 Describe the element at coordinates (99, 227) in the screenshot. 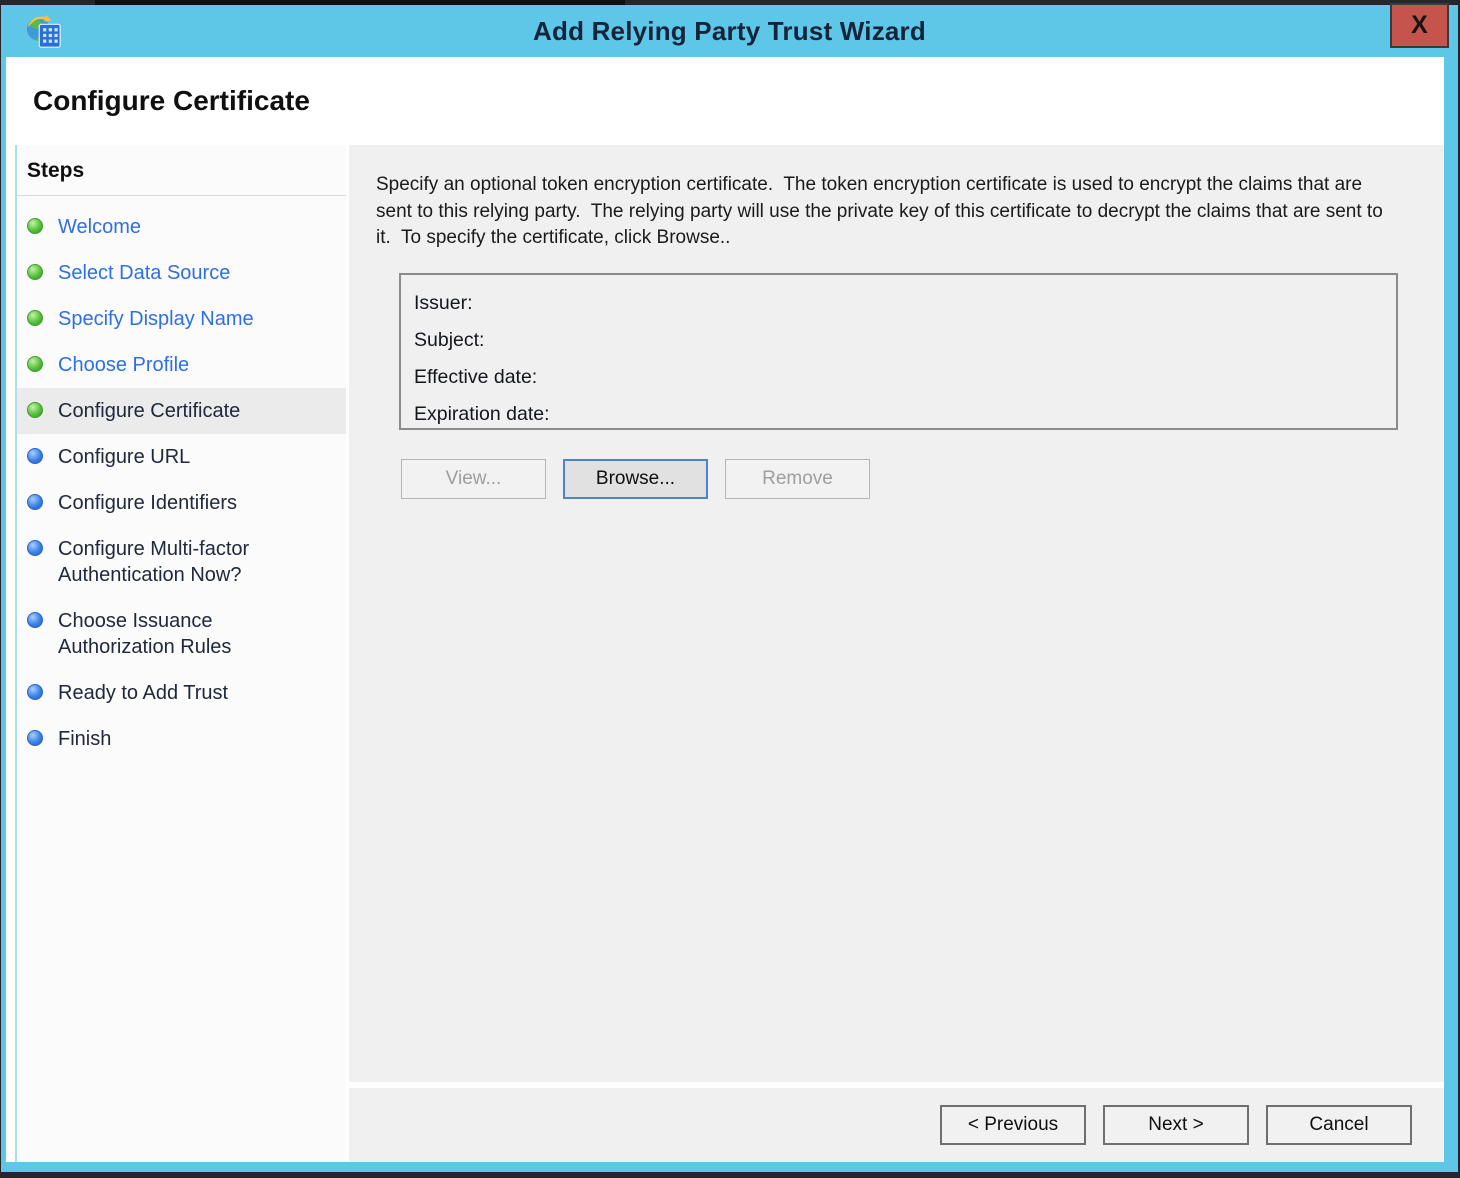

I see `step-label: Welcome` at that location.